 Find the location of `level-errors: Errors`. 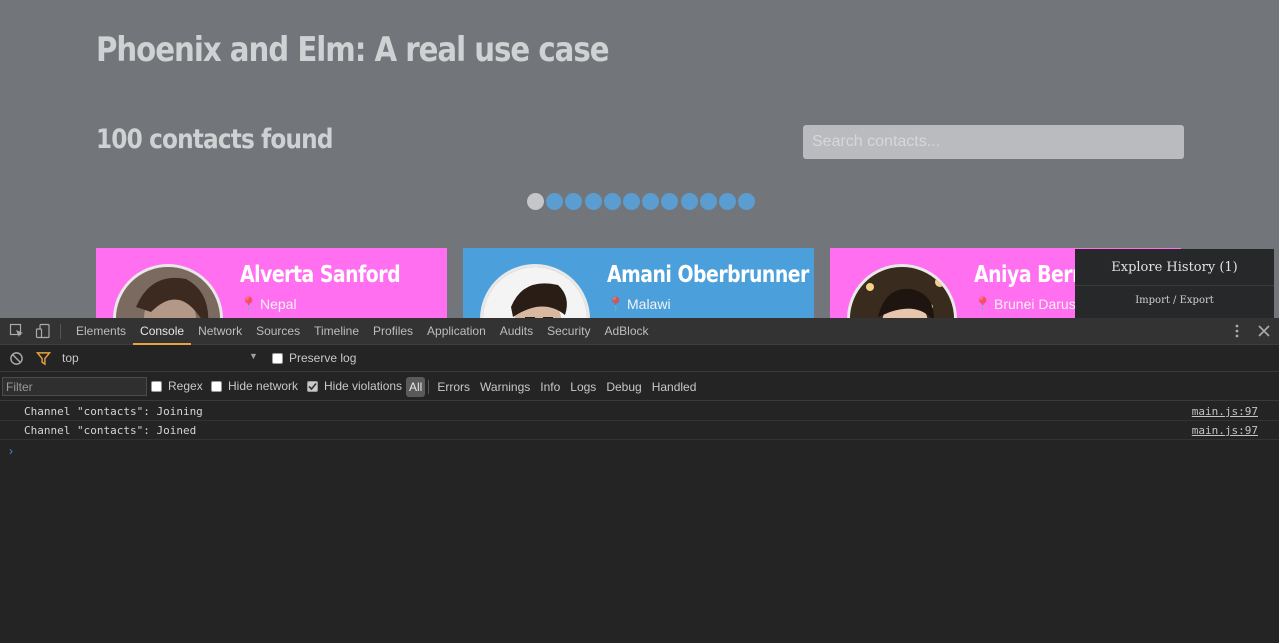

level-errors: Errors is located at coordinates (453, 387).